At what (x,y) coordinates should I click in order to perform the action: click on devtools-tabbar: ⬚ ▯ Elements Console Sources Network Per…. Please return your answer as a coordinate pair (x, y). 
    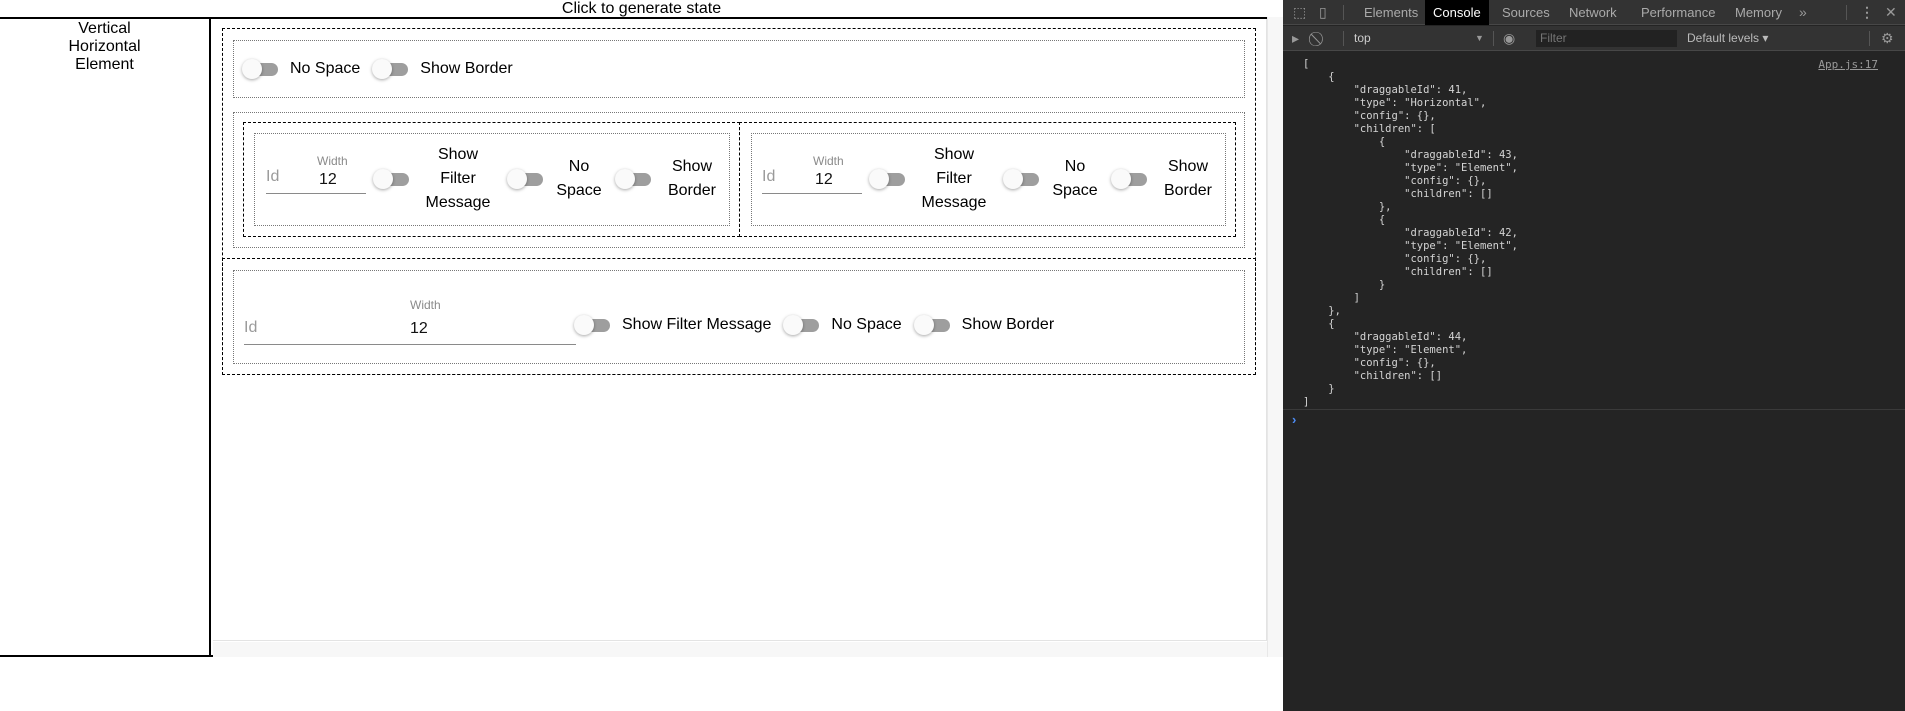
    Looking at the image, I should click on (1594, 12).